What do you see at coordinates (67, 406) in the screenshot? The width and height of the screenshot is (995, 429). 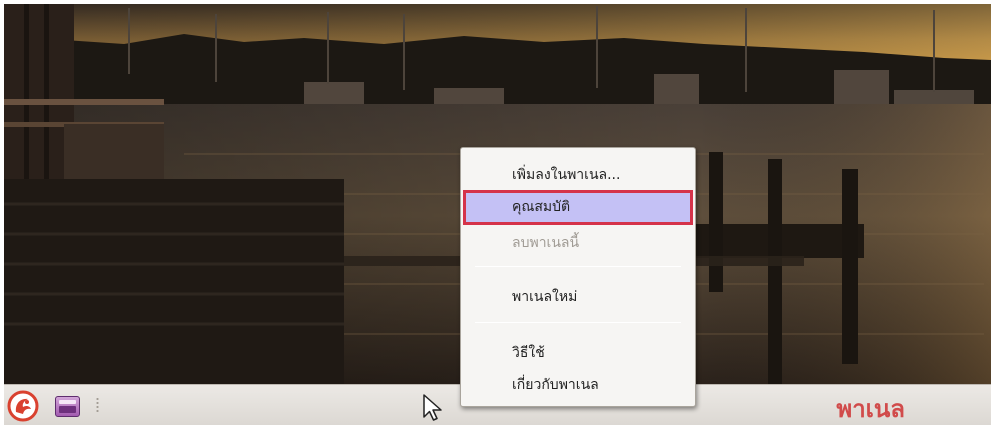 I see `show-desktop-icon` at bounding box center [67, 406].